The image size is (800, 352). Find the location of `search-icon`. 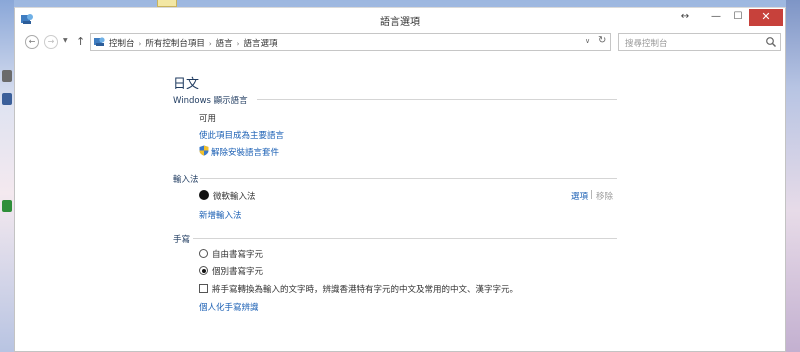

search-icon is located at coordinates (771, 42).